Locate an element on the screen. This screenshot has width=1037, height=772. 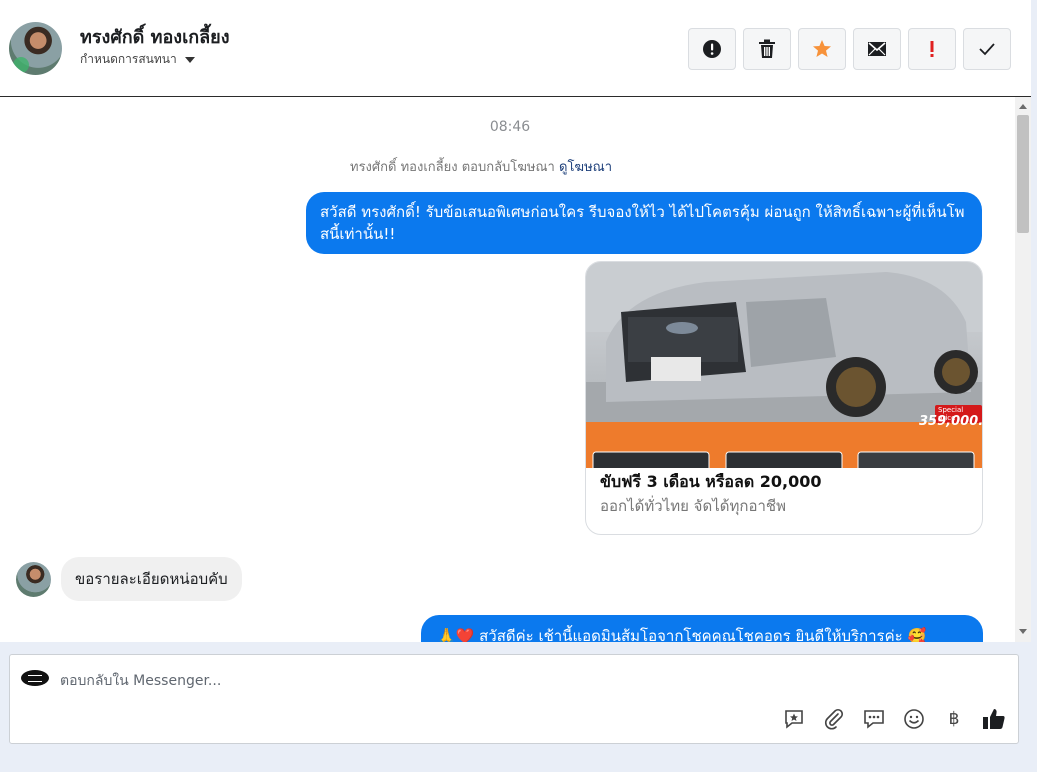
star-icon is located at coordinates (822, 48).